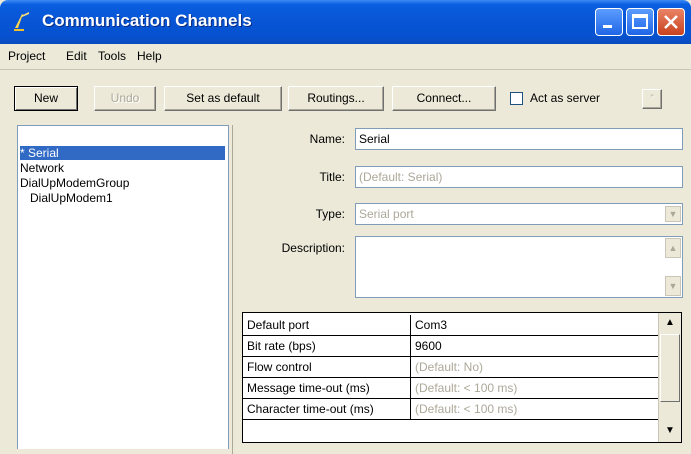  I want to click on property-value: Com3, so click(535, 325).